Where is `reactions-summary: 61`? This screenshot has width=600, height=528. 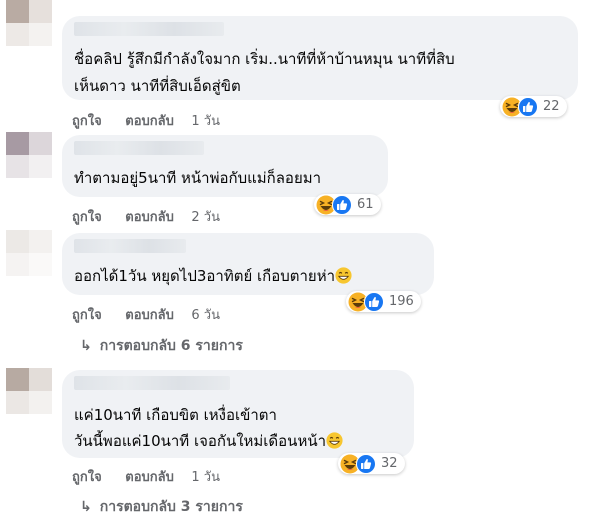
reactions-summary: 61 is located at coordinates (347, 204).